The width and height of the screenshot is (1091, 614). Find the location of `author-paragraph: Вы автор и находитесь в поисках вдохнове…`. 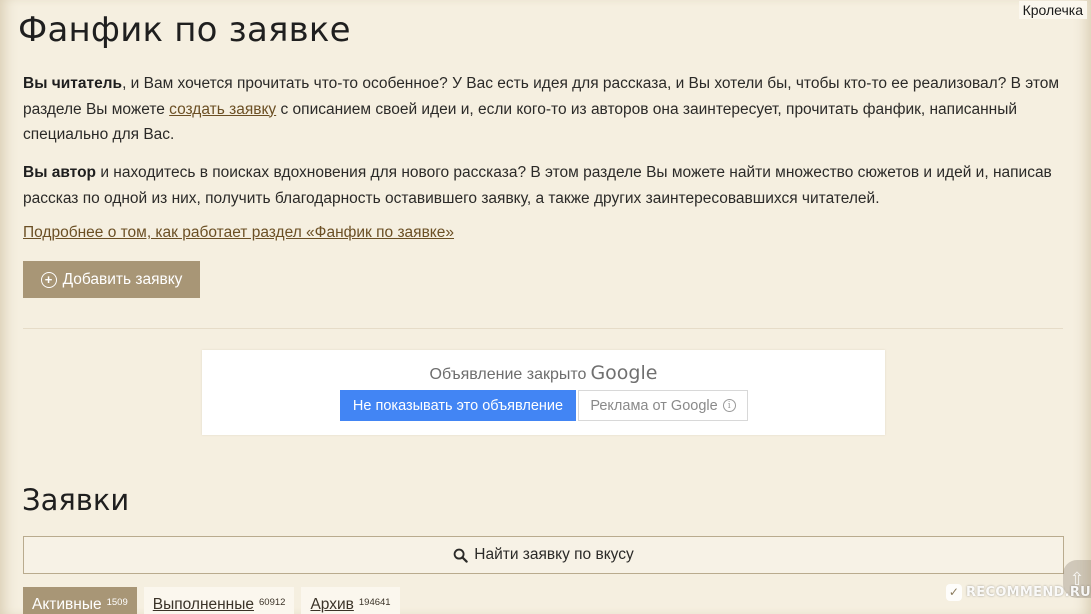

author-paragraph: Вы автор и находитесь в поисках вдохнове… is located at coordinates (543, 185).